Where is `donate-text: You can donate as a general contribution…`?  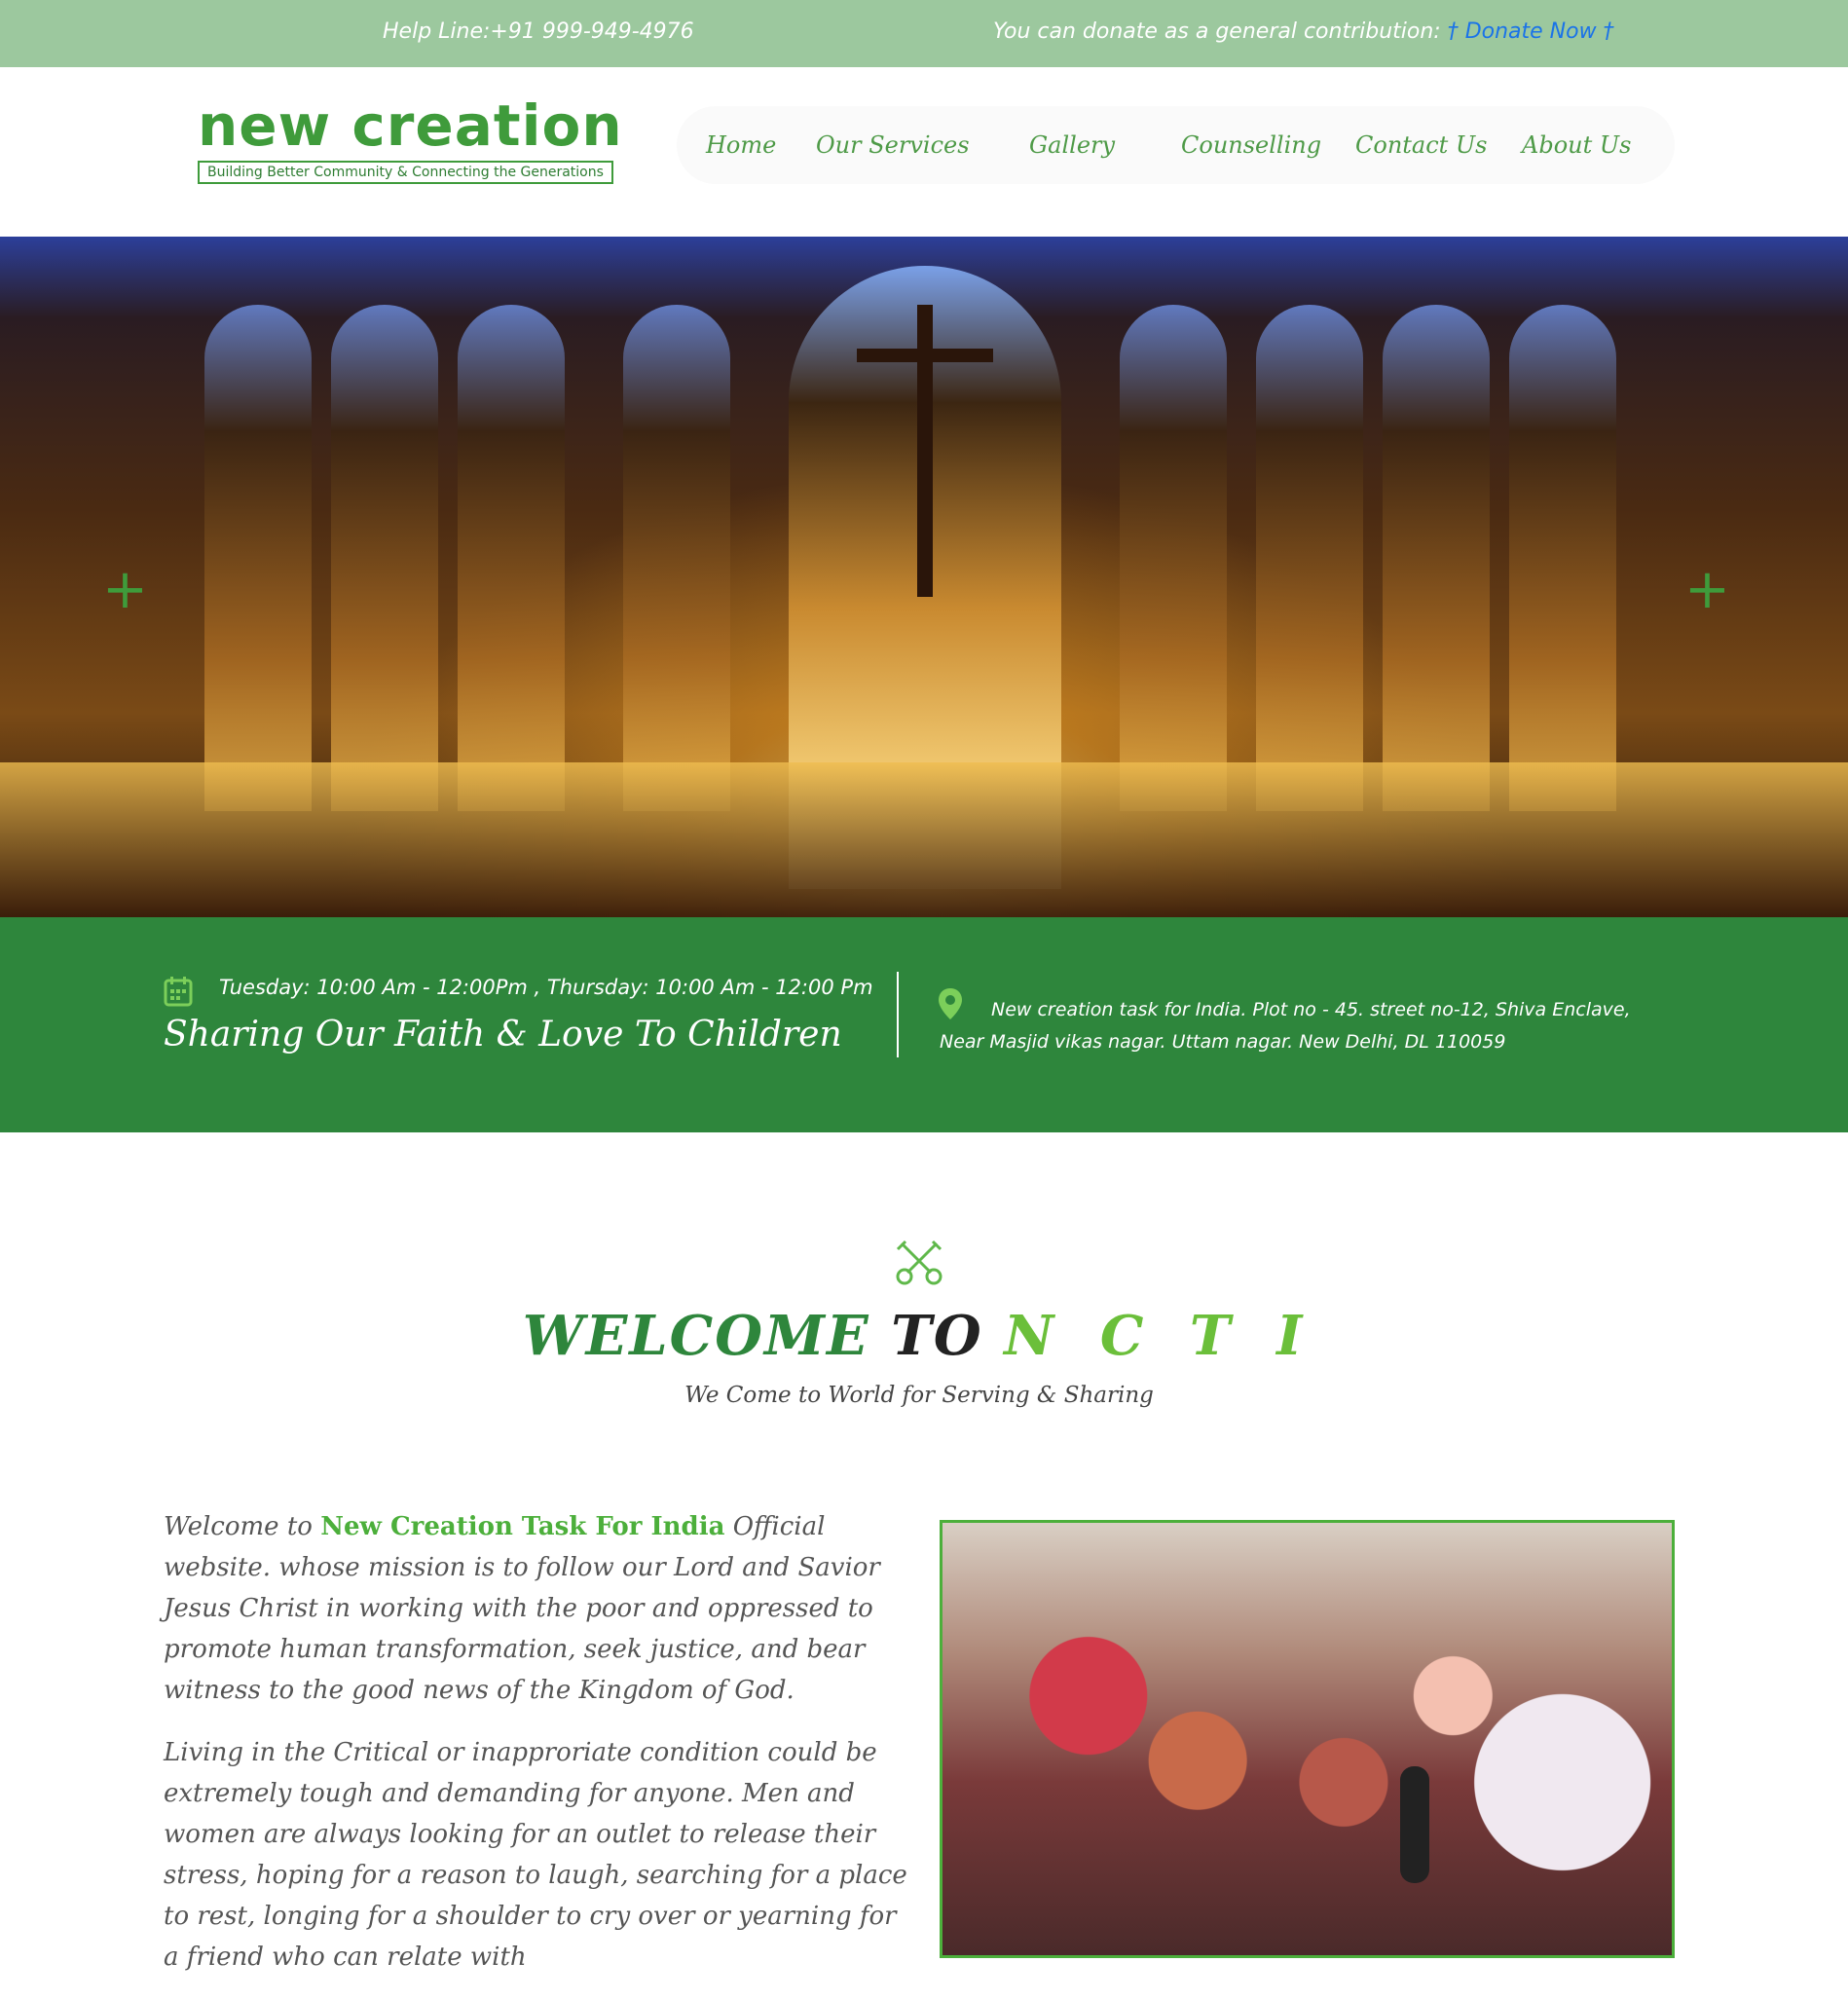 donate-text: You can donate as a general contribution… is located at coordinates (1303, 32).